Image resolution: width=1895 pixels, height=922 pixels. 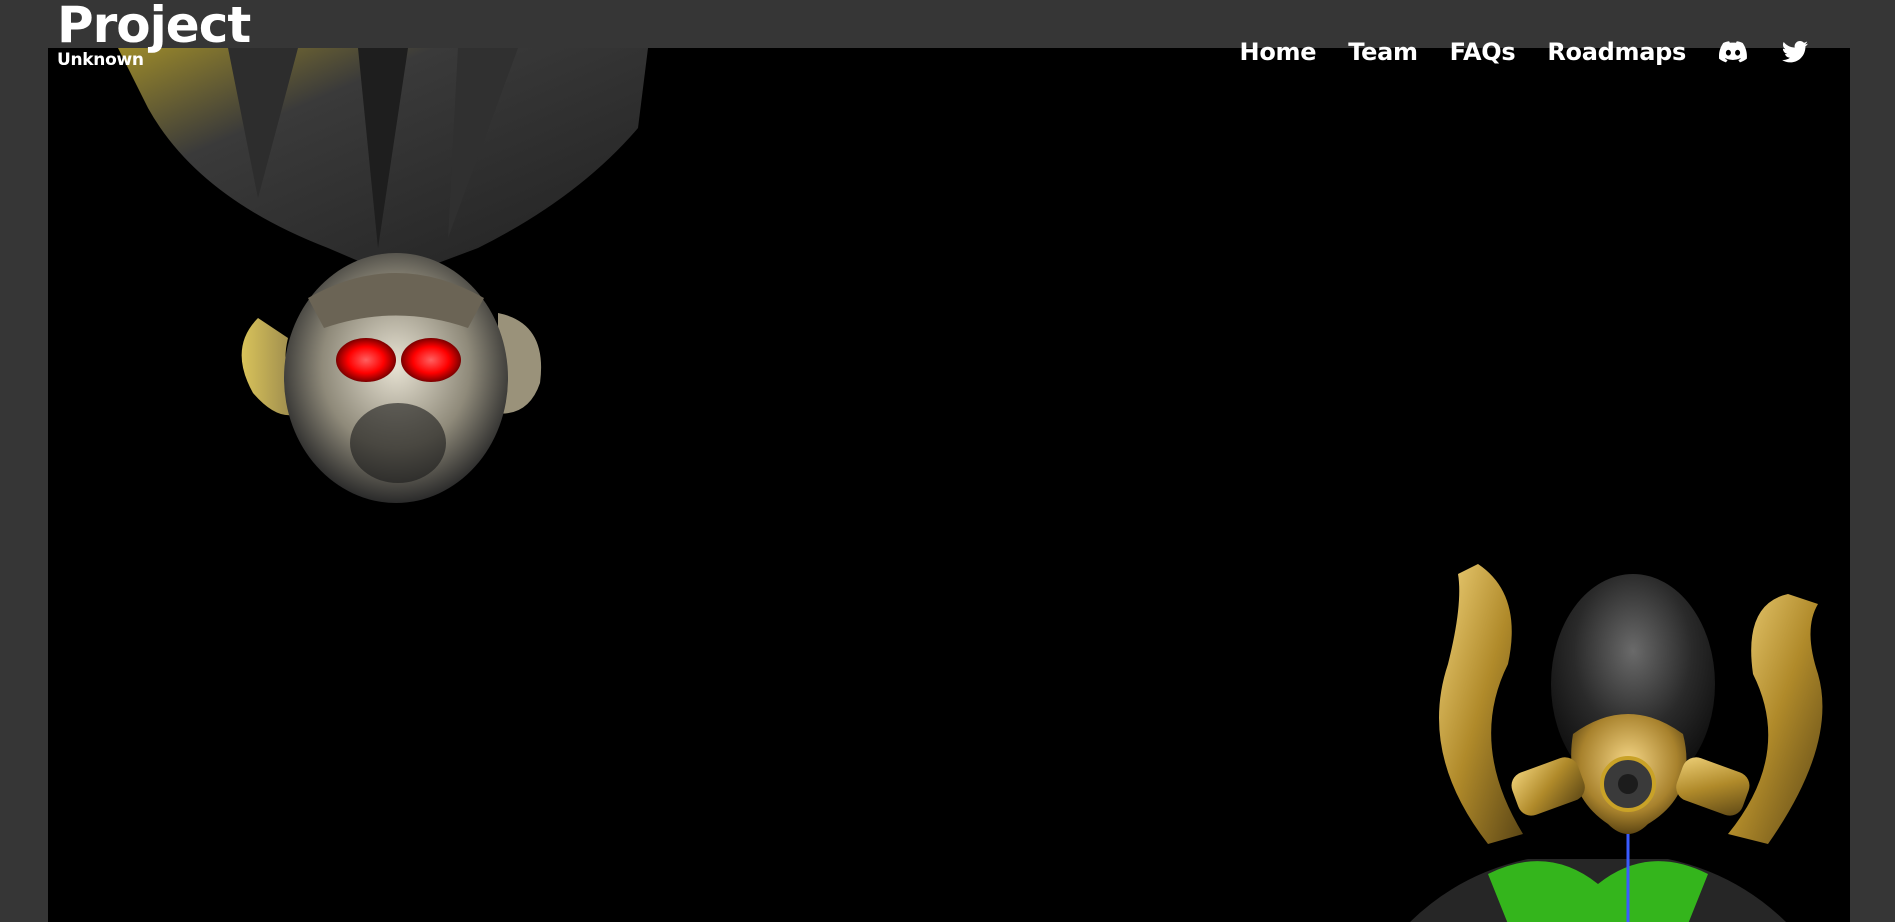 What do you see at coordinates (1483, 52) in the screenshot?
I see `nav-faqs-link: FAQs` at bounding box center [1483, 52].